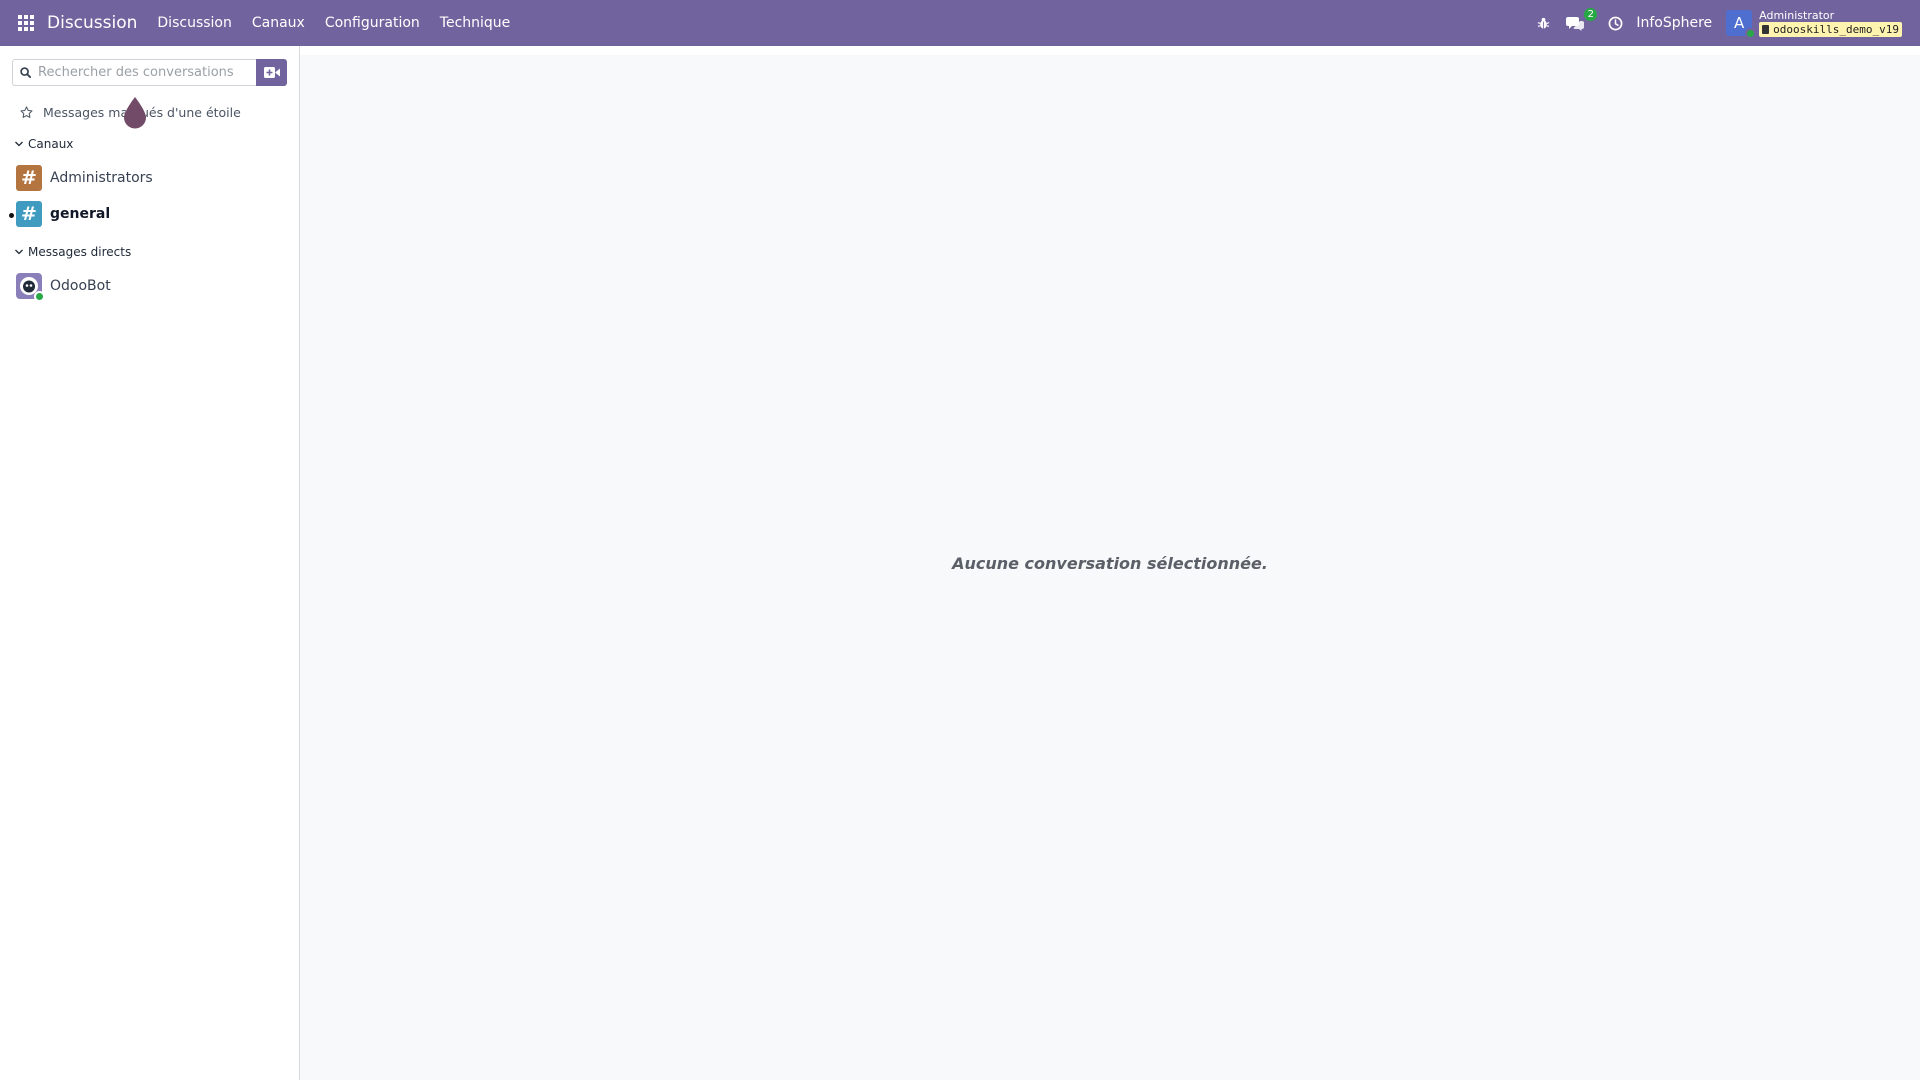 This screenshot has width=1920, height=1080. I want to click on company-switcher: InfoSphere, so click(1674, 23).